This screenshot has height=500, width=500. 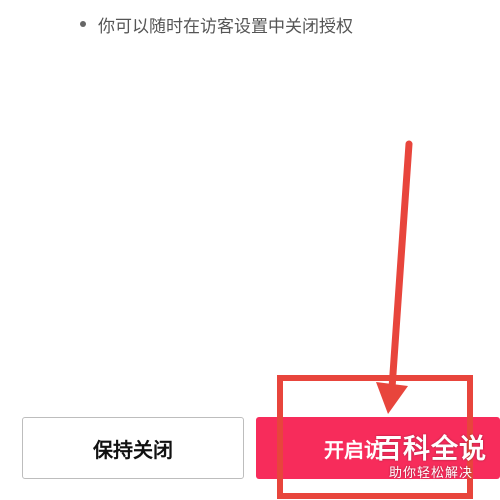 I want to click on authorization-note: 你可以随时在访客设置中关闭授权, so click(x=216, y=24).